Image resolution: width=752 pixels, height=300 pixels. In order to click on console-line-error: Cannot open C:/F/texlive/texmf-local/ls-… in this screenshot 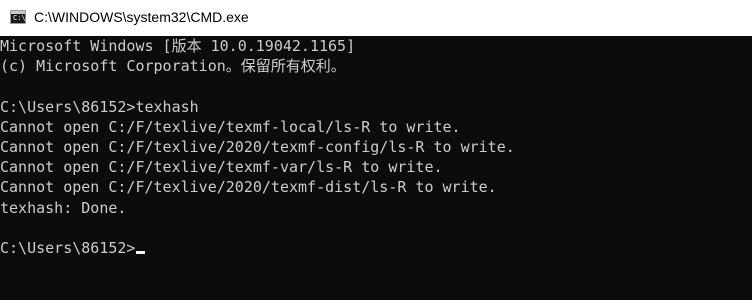, I will do `click(230, 126)`.